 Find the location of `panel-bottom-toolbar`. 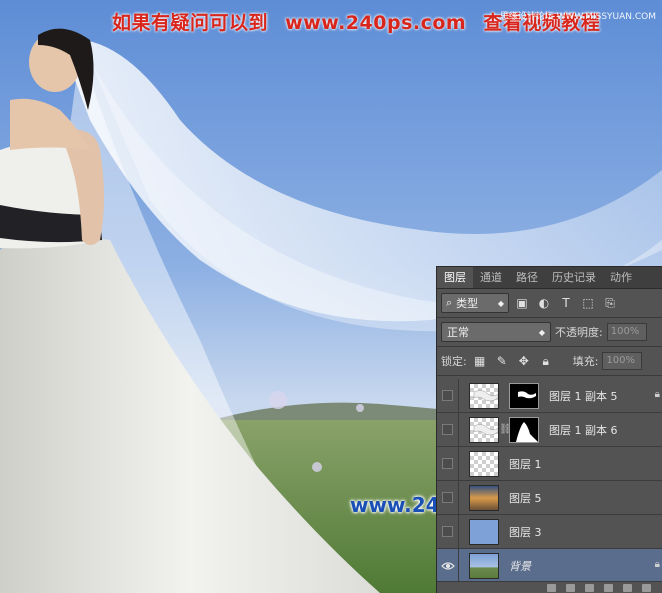

panel-bottom-toolbar is located at coordinates (549, 587).